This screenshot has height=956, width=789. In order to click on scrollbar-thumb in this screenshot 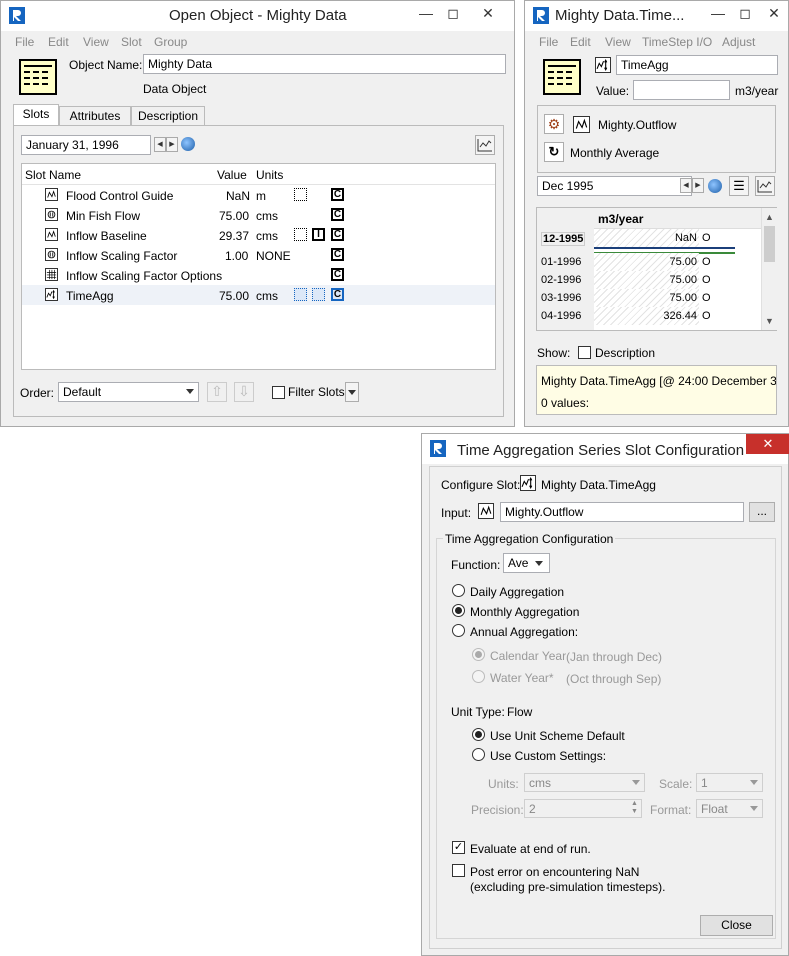, I will do `click(769, 244)`.